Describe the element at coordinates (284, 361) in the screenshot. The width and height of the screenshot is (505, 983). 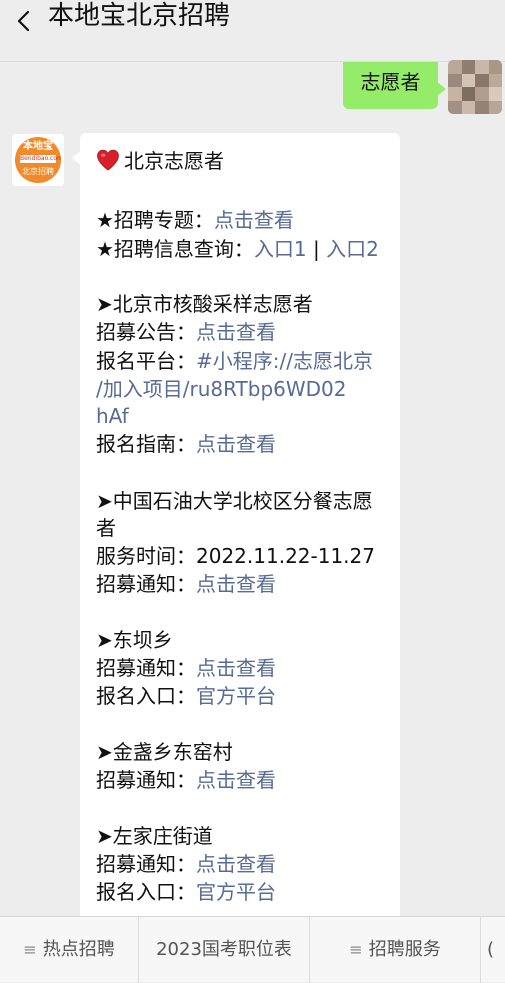
I see `miniprogram-link: #小程序://志愿北京` at that location.